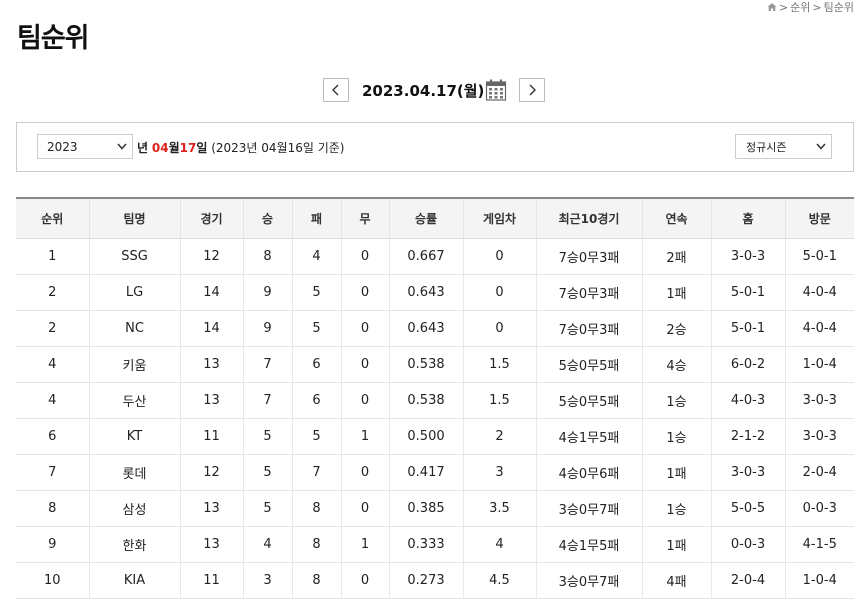 The height and width of the screenshot is (612, 864). Describe the element at coordinates (316, 328) in the screenshot. I see `cell-losses: 5` at that location.